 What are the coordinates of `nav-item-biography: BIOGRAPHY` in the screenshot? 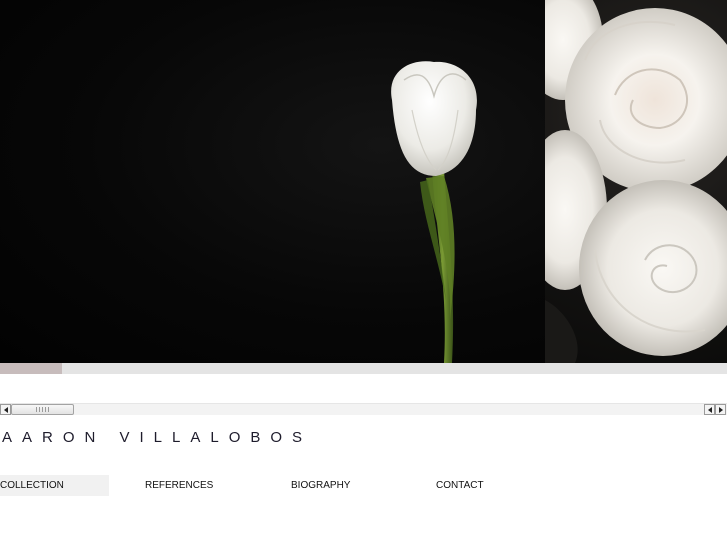 It's located at (320, 485).